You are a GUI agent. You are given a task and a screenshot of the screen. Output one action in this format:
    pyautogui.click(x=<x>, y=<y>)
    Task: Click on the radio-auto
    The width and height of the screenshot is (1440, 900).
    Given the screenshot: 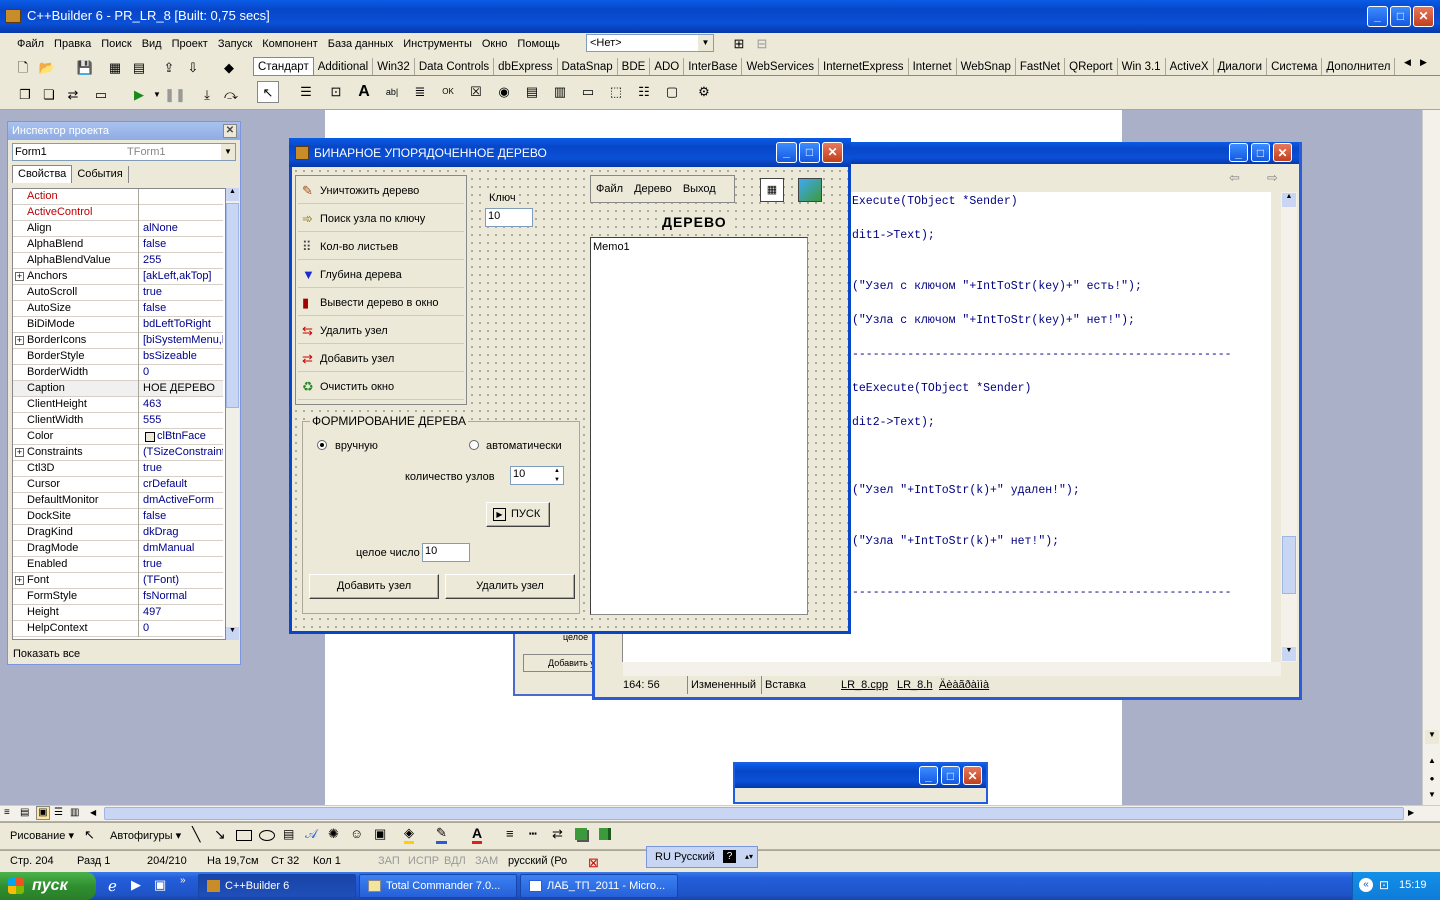 What is the action you would take?
    pyautogui.click(x=474, y=445)
    